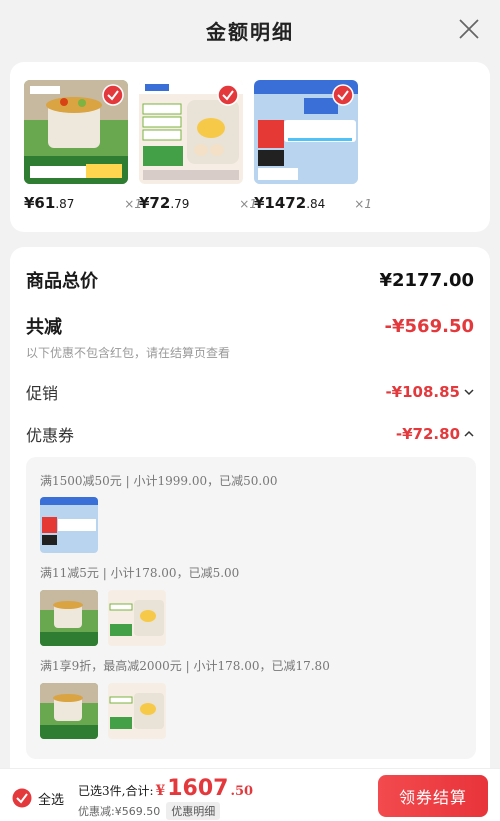 The image size is (500, 821). Describe the element at coordinates (76, 132) in the screenshot. I see `product-image-rice-cooker` at that location.